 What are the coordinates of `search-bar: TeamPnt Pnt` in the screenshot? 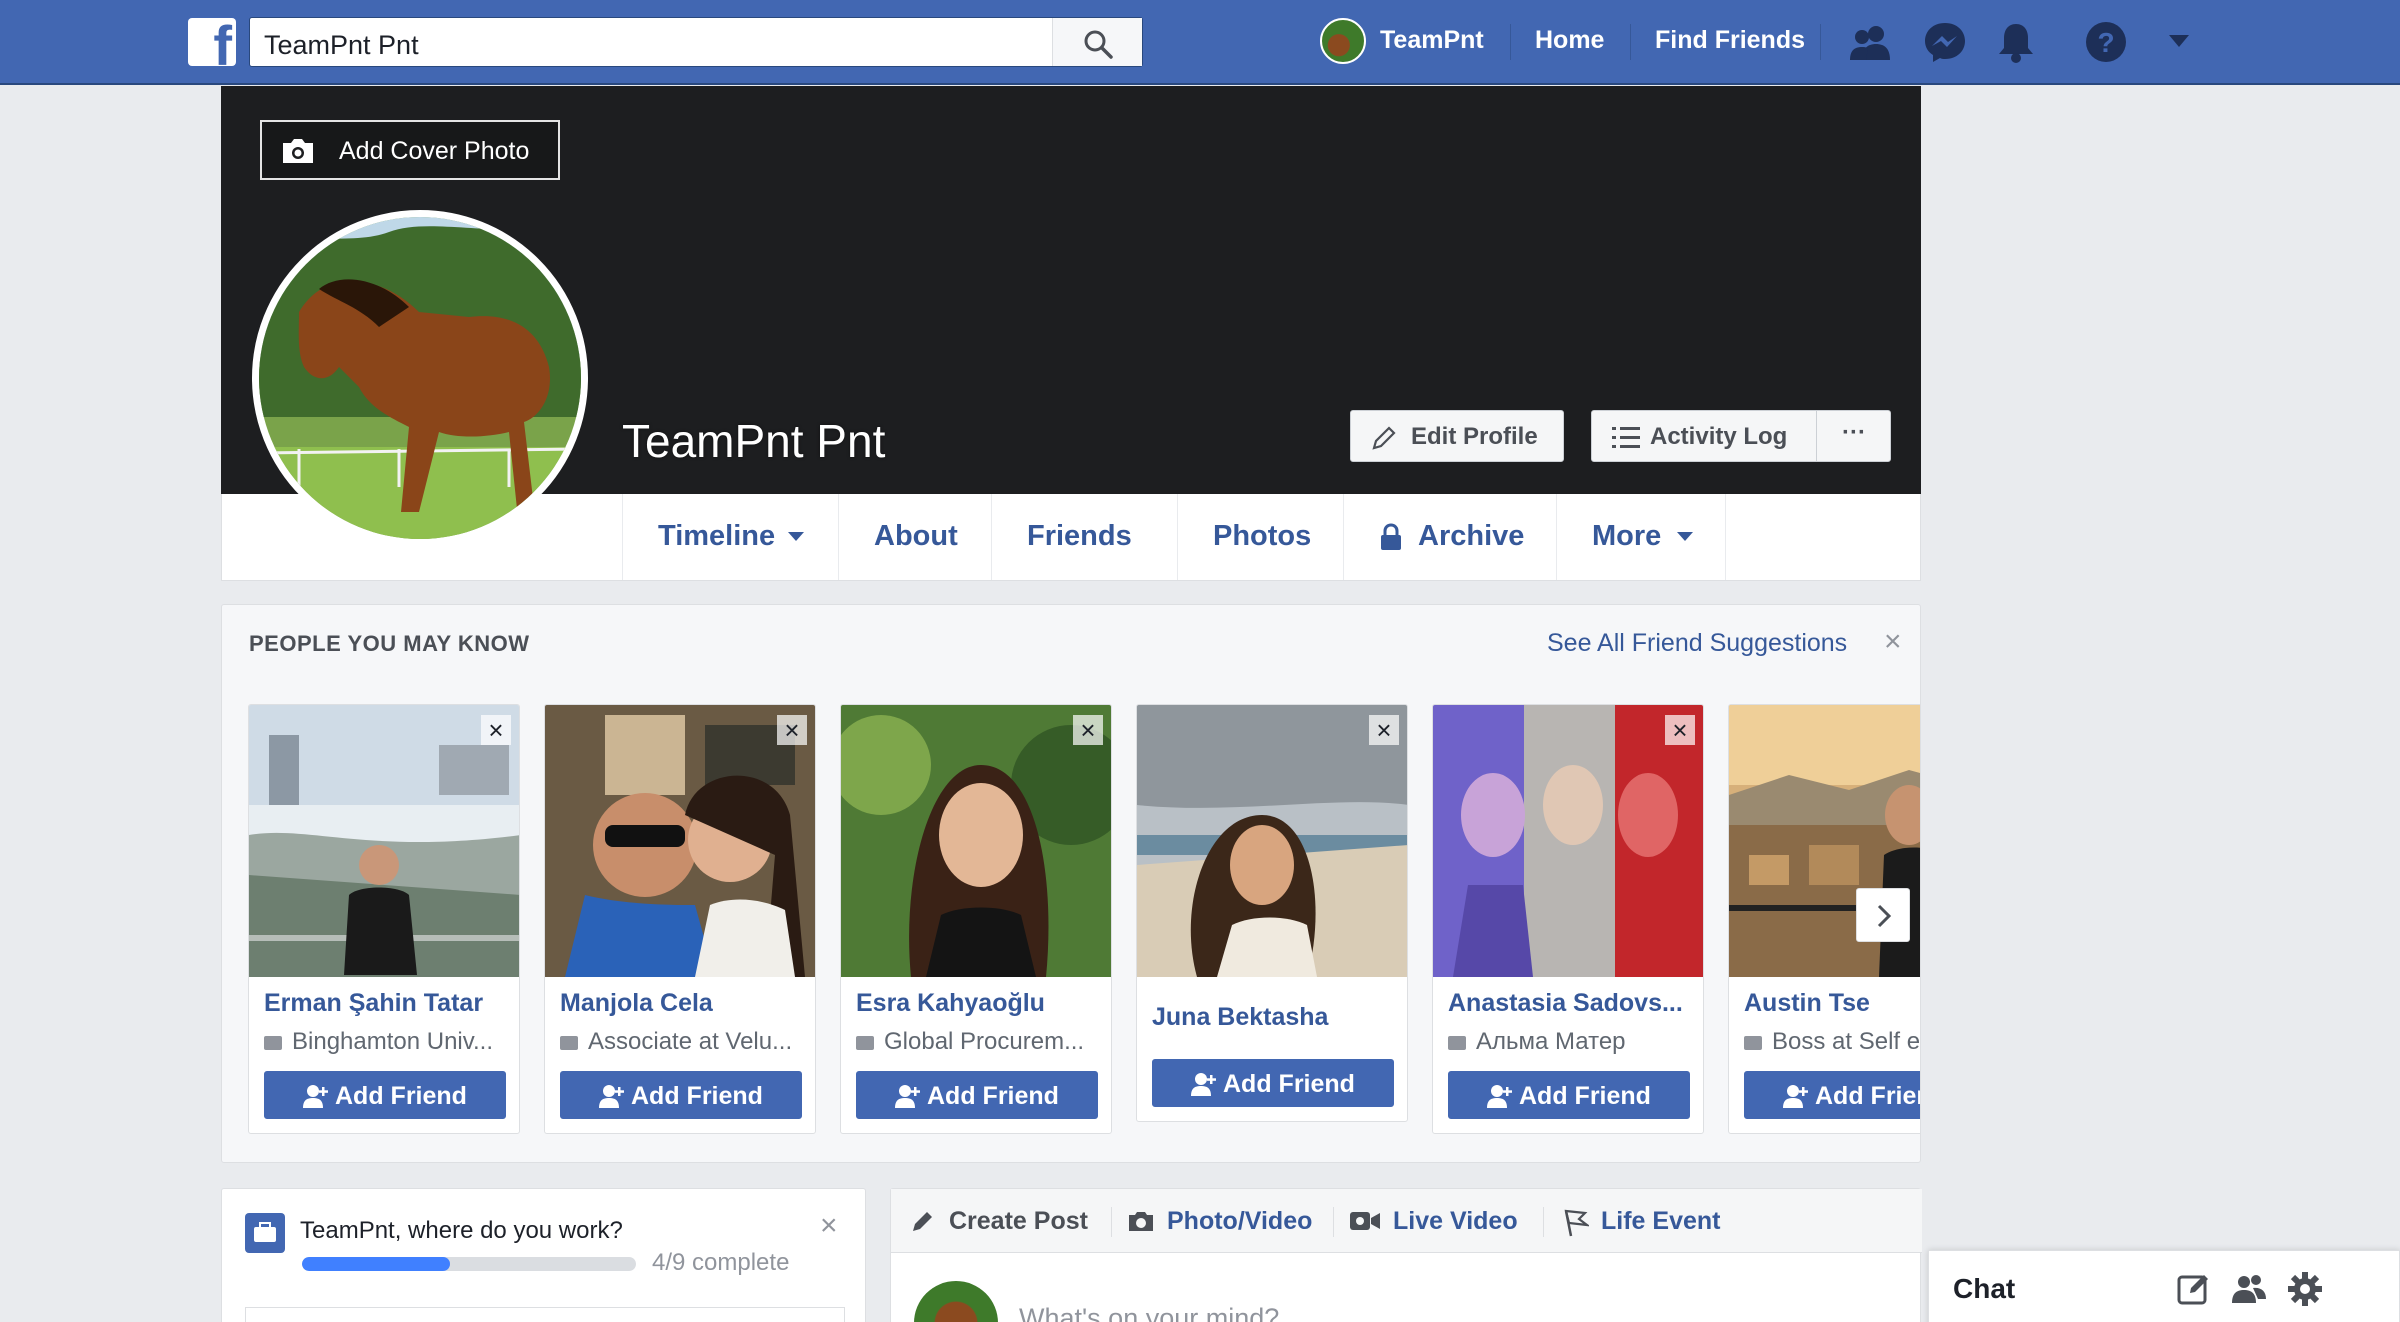 It's located at (696, 42).